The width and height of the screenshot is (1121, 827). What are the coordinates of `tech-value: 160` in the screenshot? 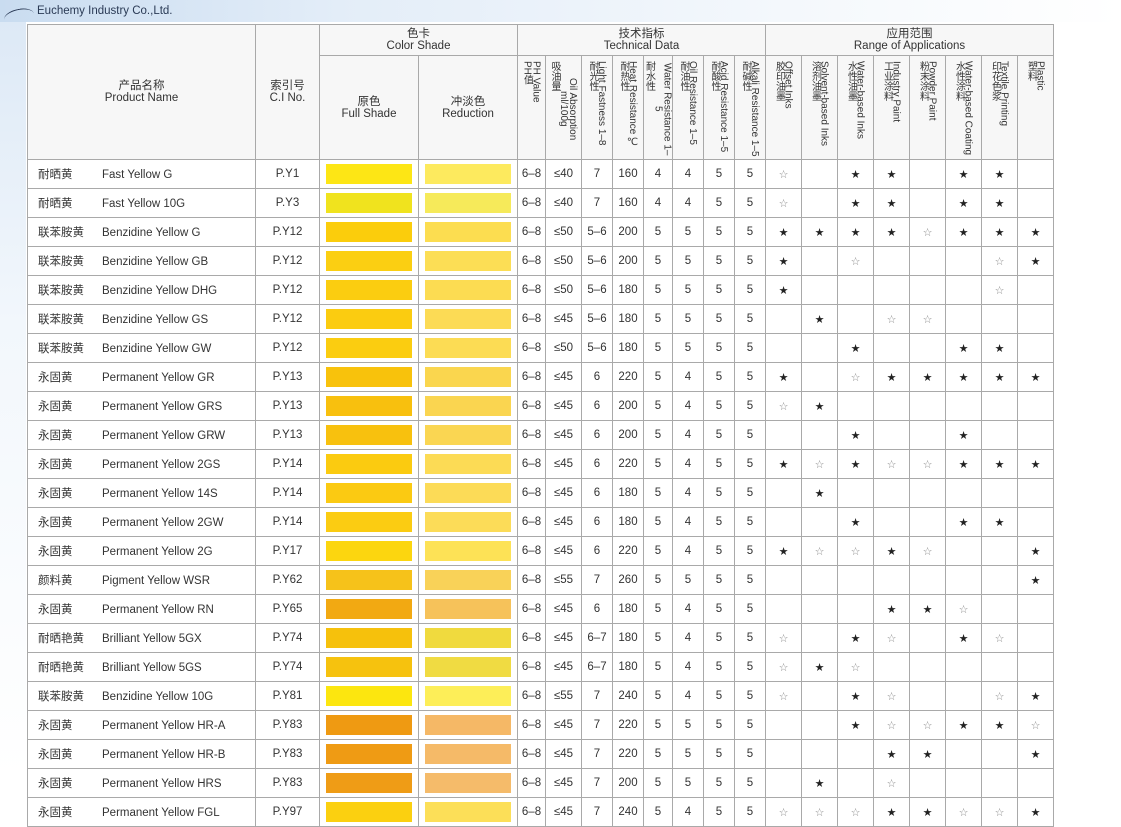 It's located at (628, 203).